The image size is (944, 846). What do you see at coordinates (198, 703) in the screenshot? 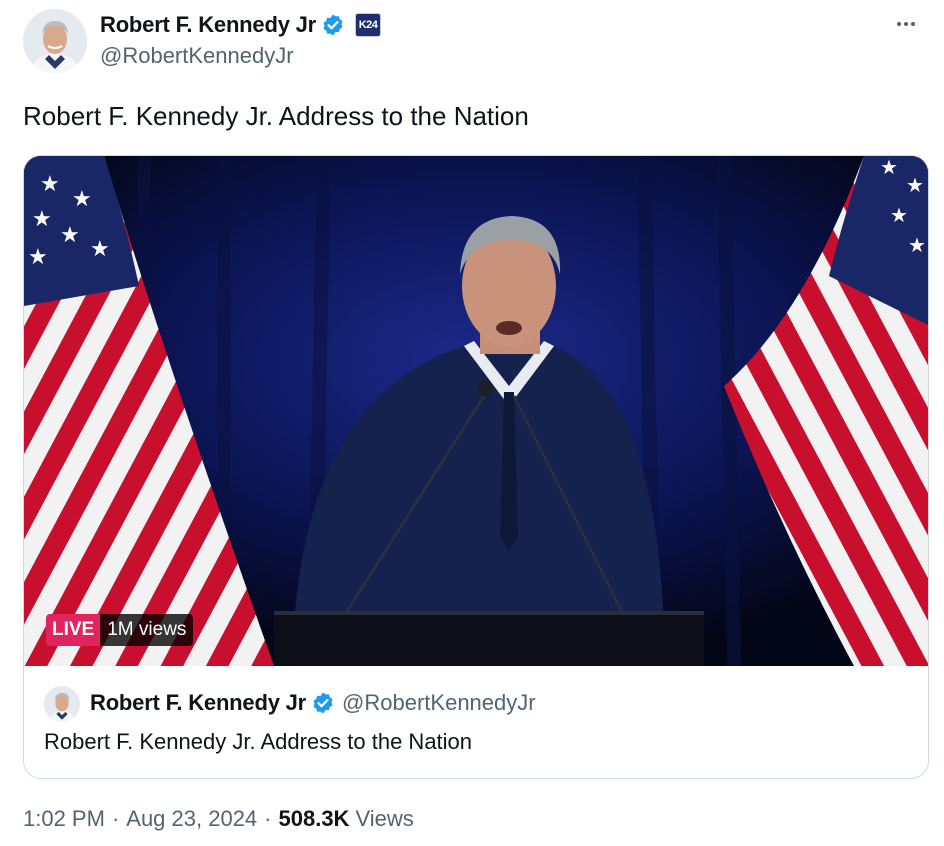
I see `quoted-display-name: Robert F. Kennedy Jr` at bounding box center [198, 703].